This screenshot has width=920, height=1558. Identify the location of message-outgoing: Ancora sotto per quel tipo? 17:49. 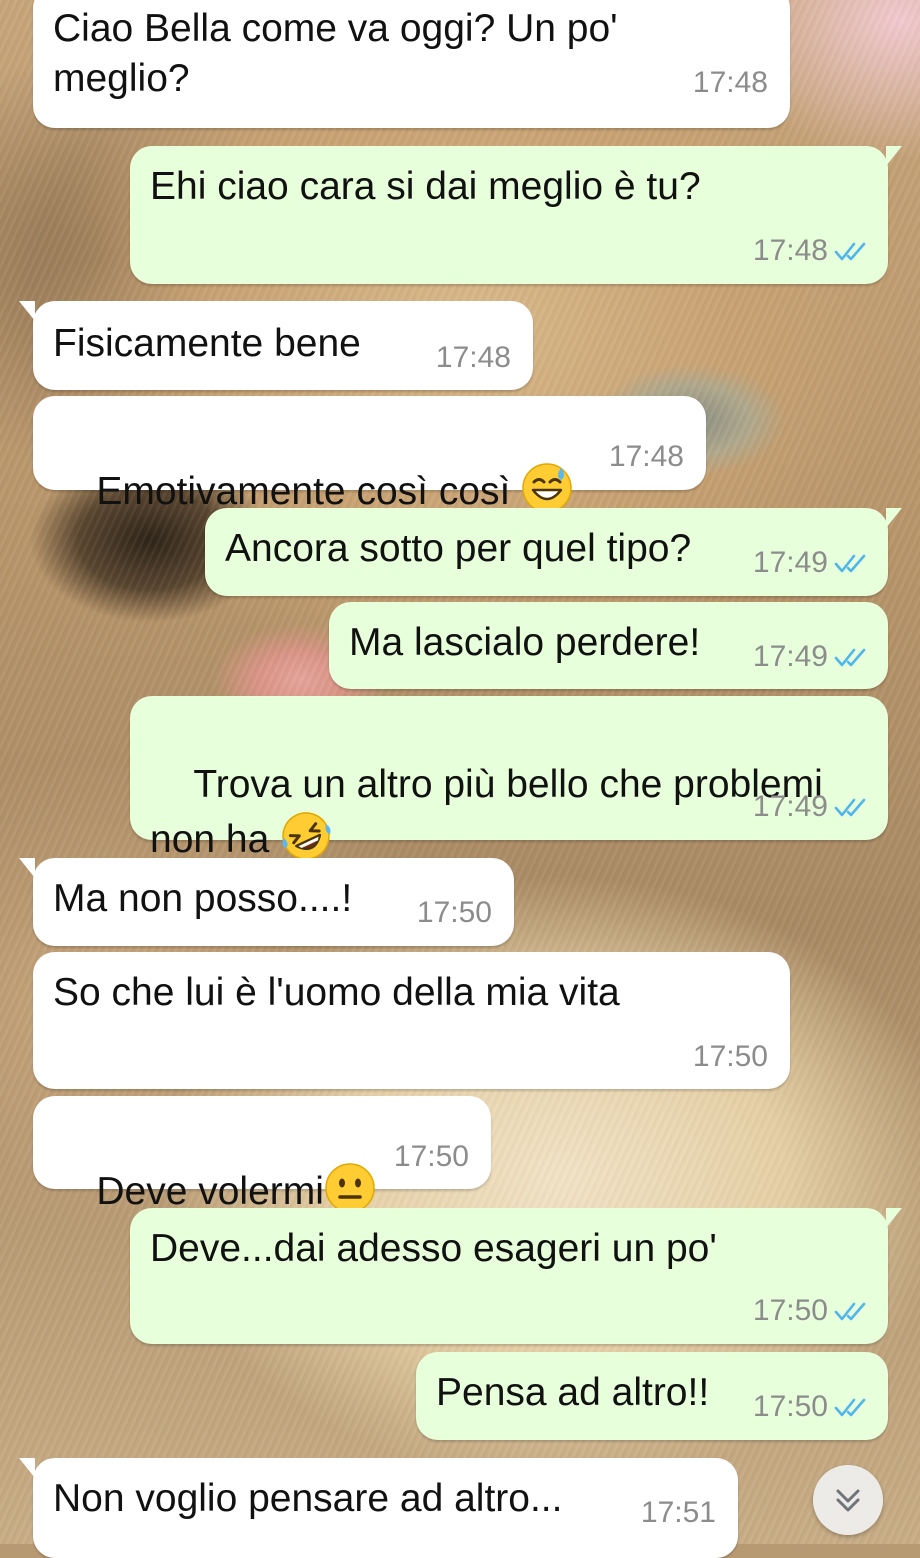
(553, 552).